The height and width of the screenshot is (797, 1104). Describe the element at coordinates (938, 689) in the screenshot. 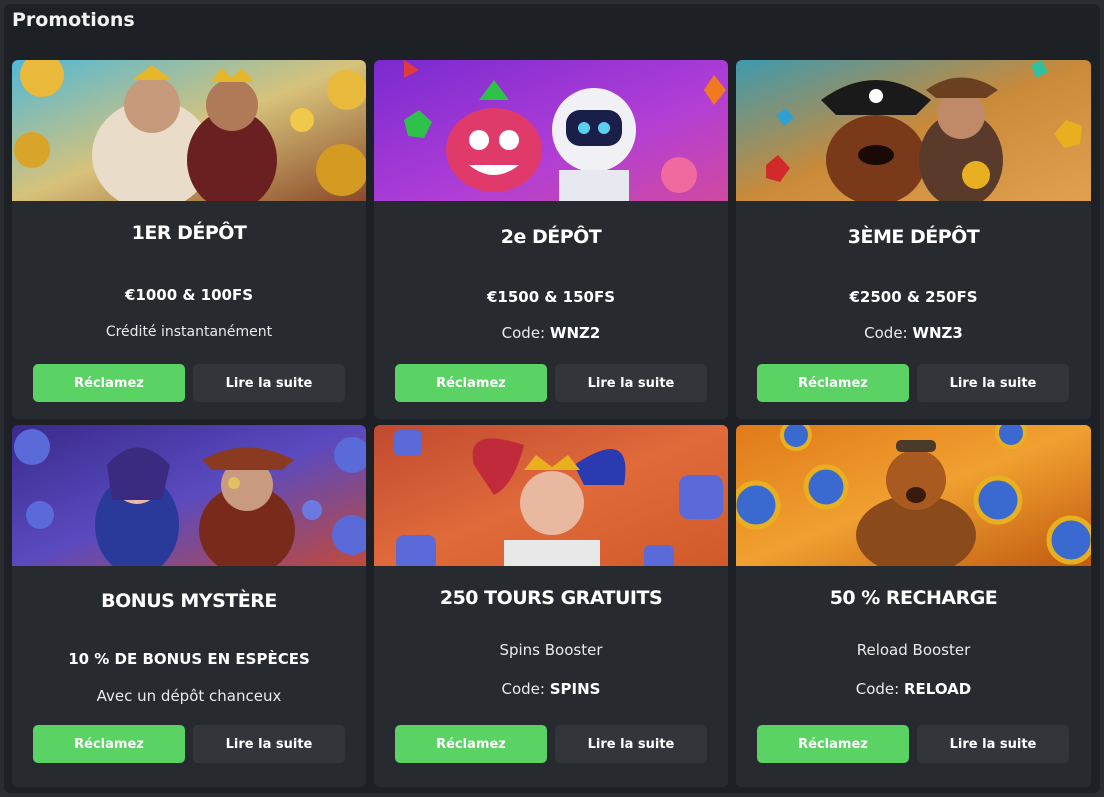

I see `promo-code-value: RELOAD` at that location.